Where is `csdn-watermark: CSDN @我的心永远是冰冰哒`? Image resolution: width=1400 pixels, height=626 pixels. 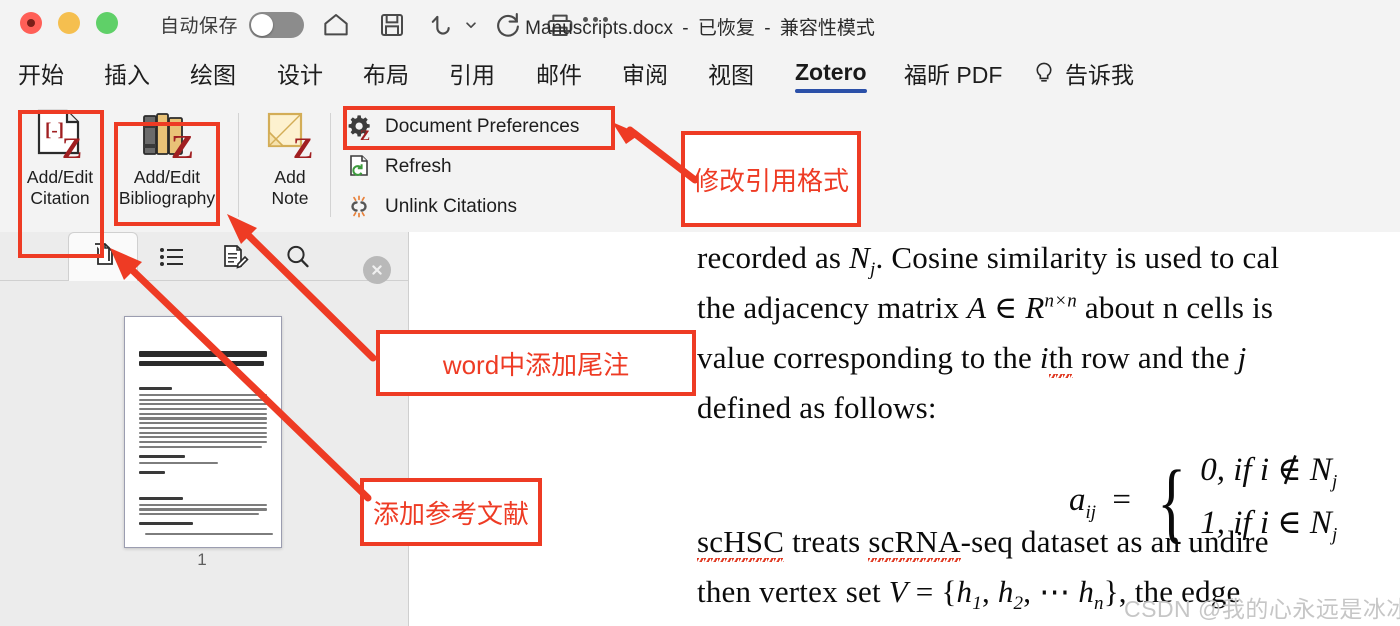
csdn-watermark: CSDN @我的心永远是冰冰哒 is located at coordinates (1262, 609).